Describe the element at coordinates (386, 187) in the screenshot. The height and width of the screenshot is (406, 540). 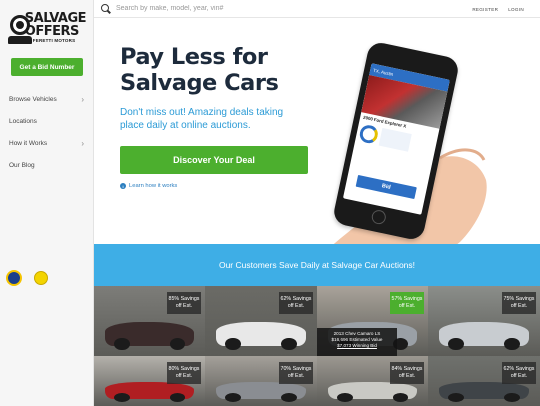
I see `phone-bid-button: Bid` at that location.